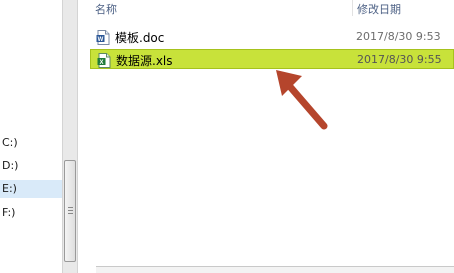  Describe the element at coordinates (70, 136) in the screenshot. I see `nav-scrollbar` at that location.